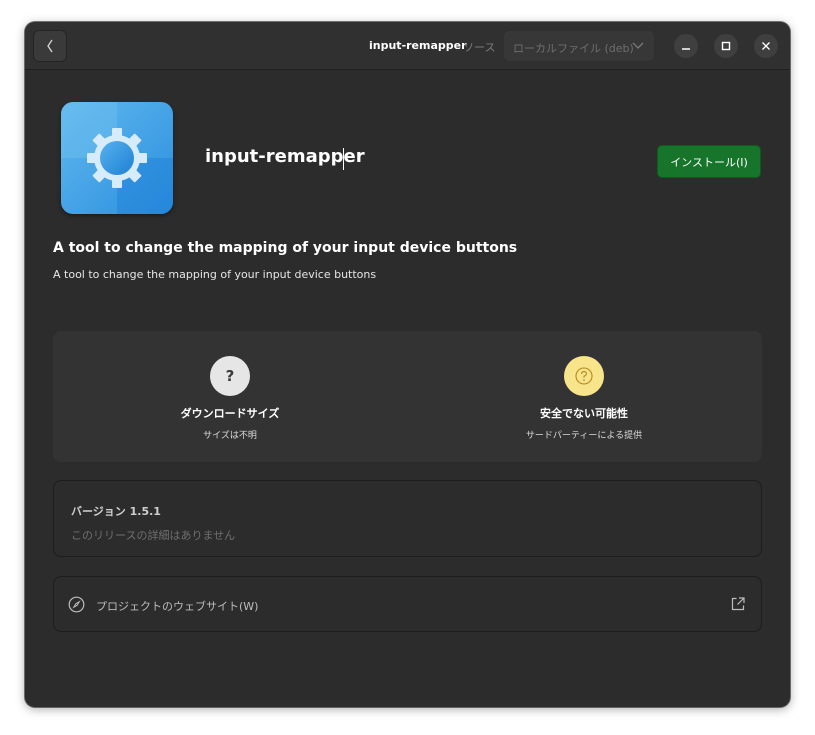  What do you see at coordinates (177, 606) in the screenshot?
I see `project-website-label: プロジェクトのウェブサイト(W)` at bounding box center [177, 606].